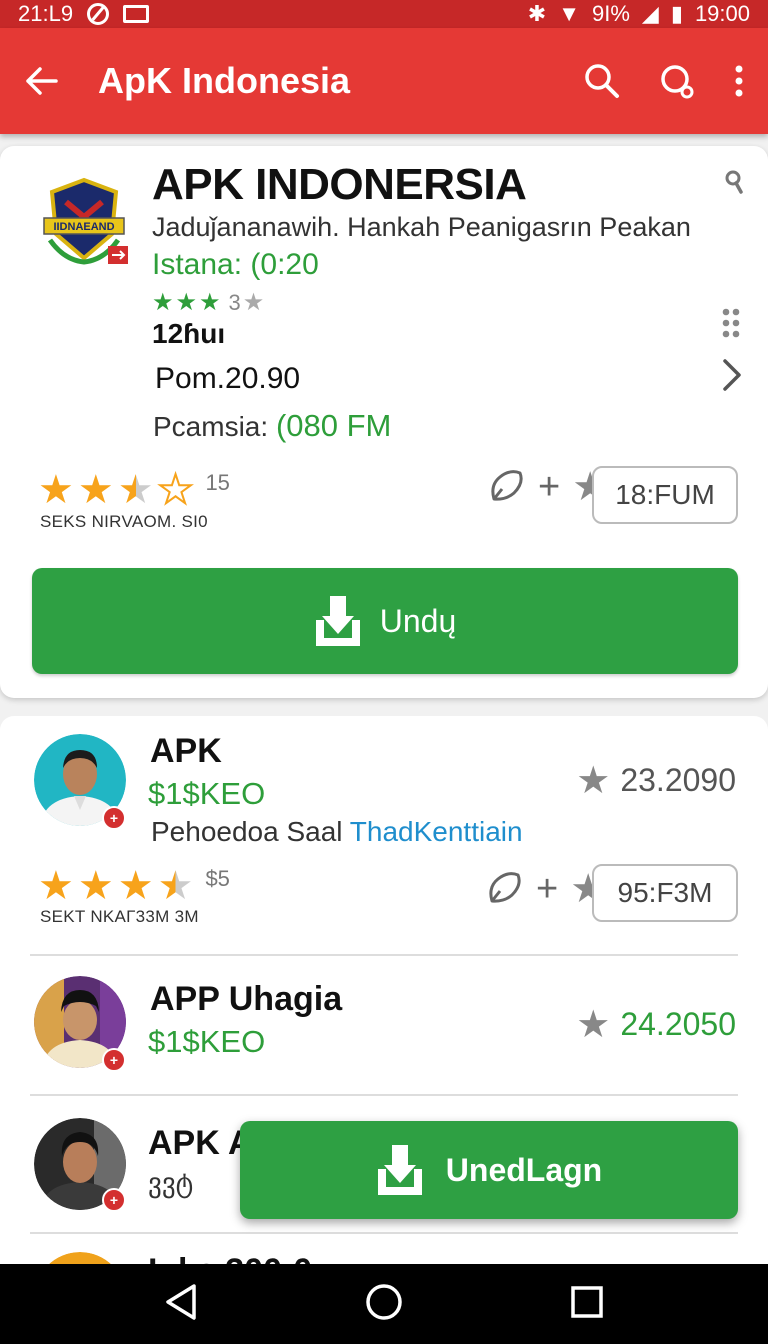 Image resolution: width=768 pixels, height=1344 pixels. I want to click on home-nav-icon, so click(384, 1304).